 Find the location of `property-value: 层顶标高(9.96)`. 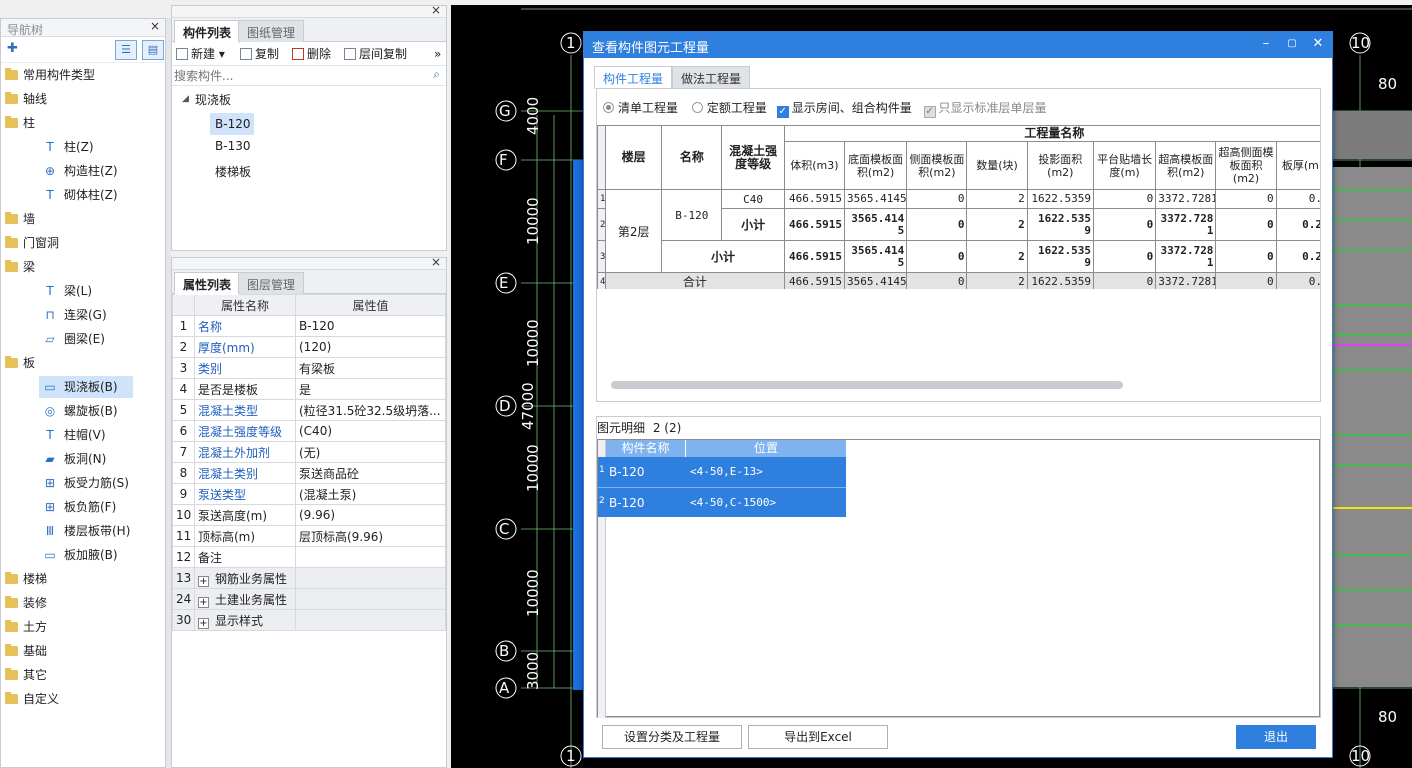

property-value: 层顶标高(9.96) is located at coordinates (370, 536).